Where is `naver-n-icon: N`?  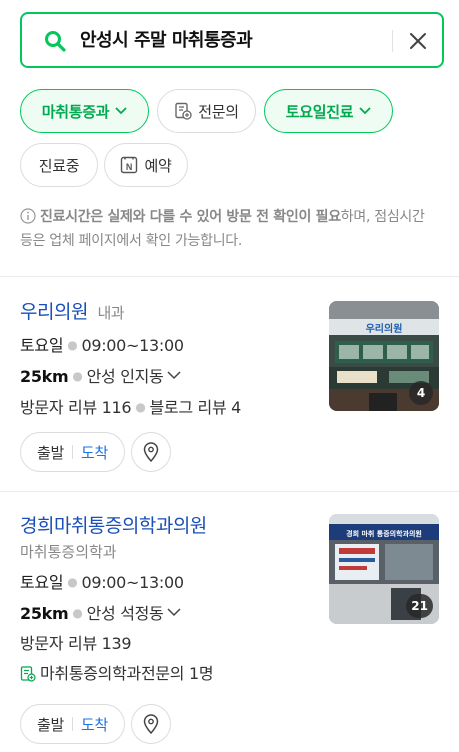 naver-n-icon: N is located at coordinates (129, 165).